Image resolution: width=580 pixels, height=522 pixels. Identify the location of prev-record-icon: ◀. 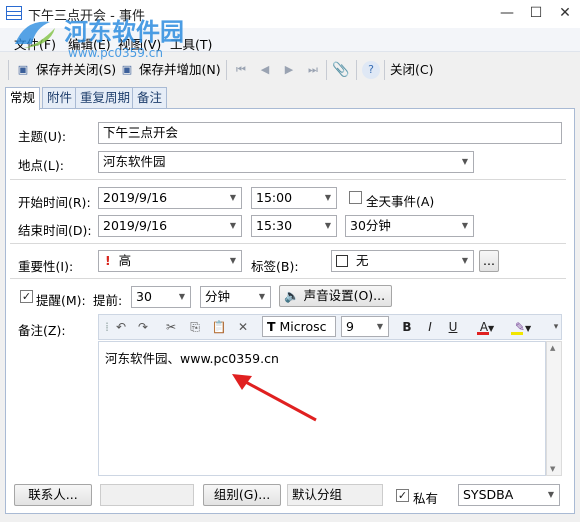
(265, 70).